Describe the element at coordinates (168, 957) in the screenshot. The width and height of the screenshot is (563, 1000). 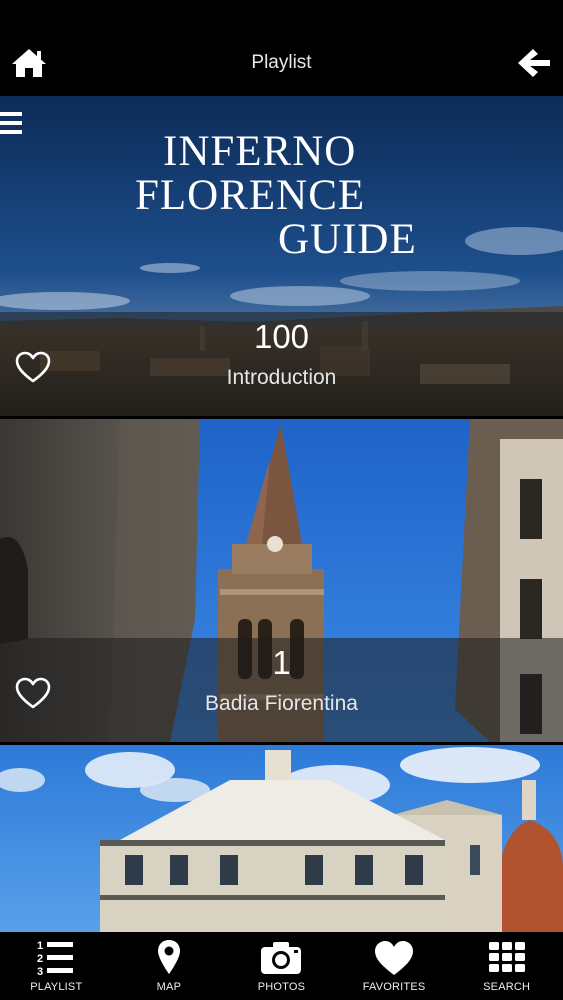
I see `map-pin-icon` at that location.